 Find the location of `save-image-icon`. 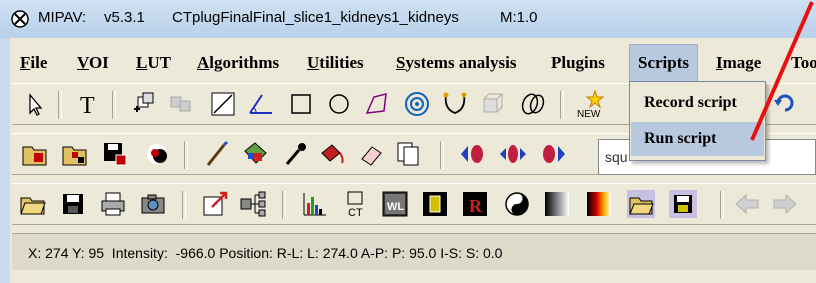

save-image-icon is located at coordinates (73, 204).